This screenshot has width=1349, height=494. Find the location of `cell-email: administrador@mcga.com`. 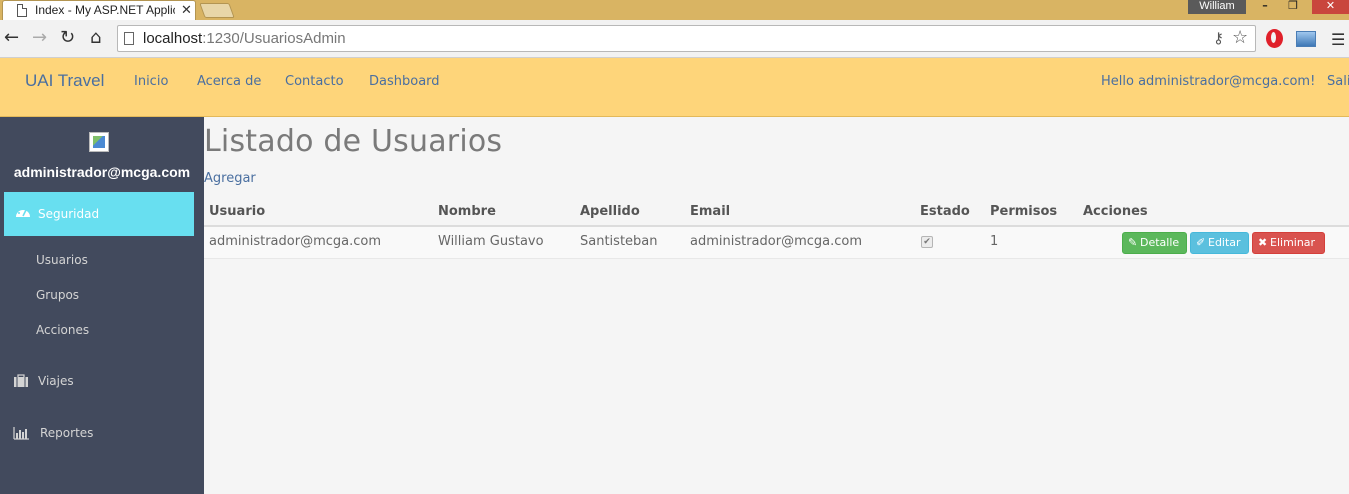

cell-email: administrador@mcga.com is located at coordinates (776, 241).